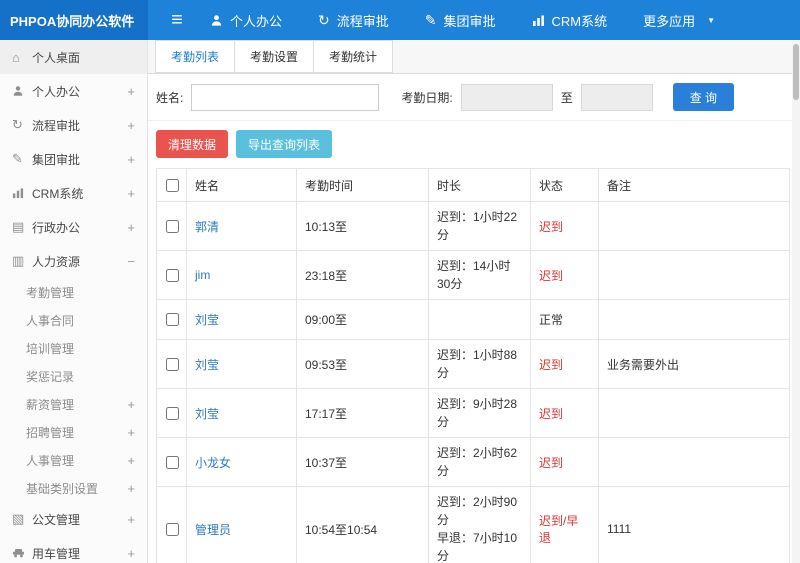  Describe the element at coordinates (566, 97) in the screenshot. I see `date-to-label: 至` at that location.